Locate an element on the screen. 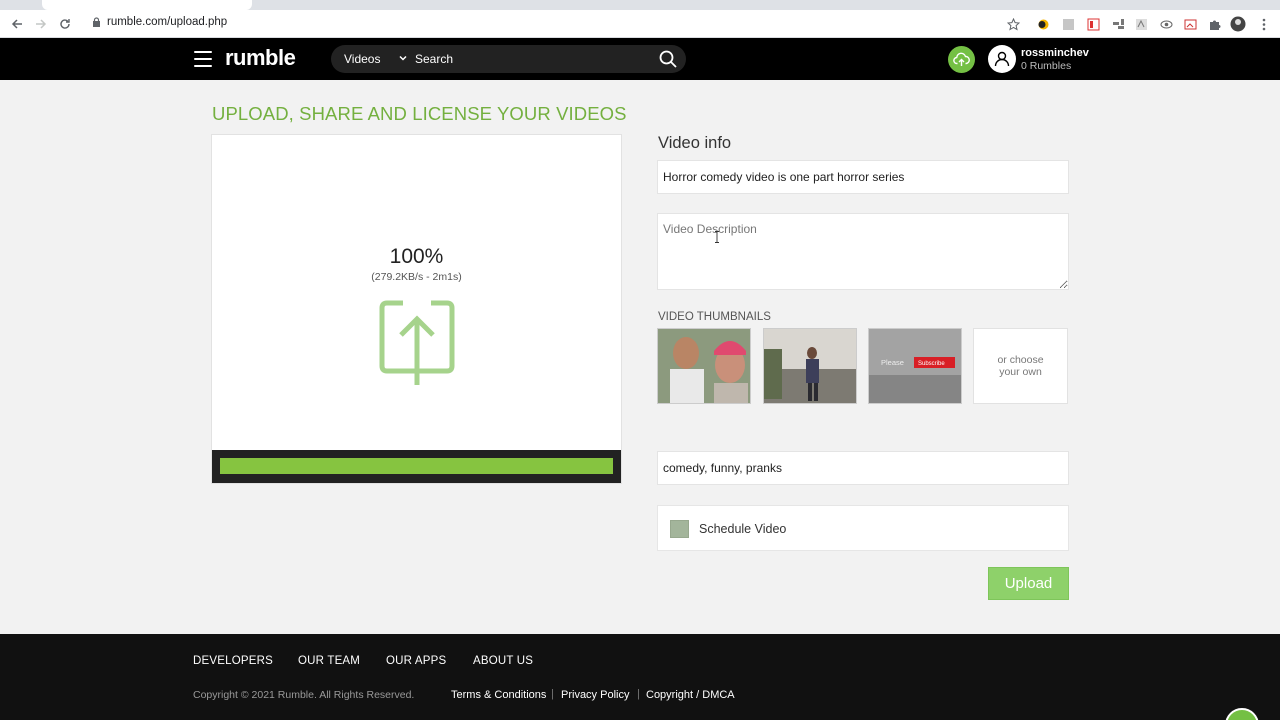 The image size is (1280, 720). thumbnail-image-3: Please Subscribe is located at coordinates (915, 366).